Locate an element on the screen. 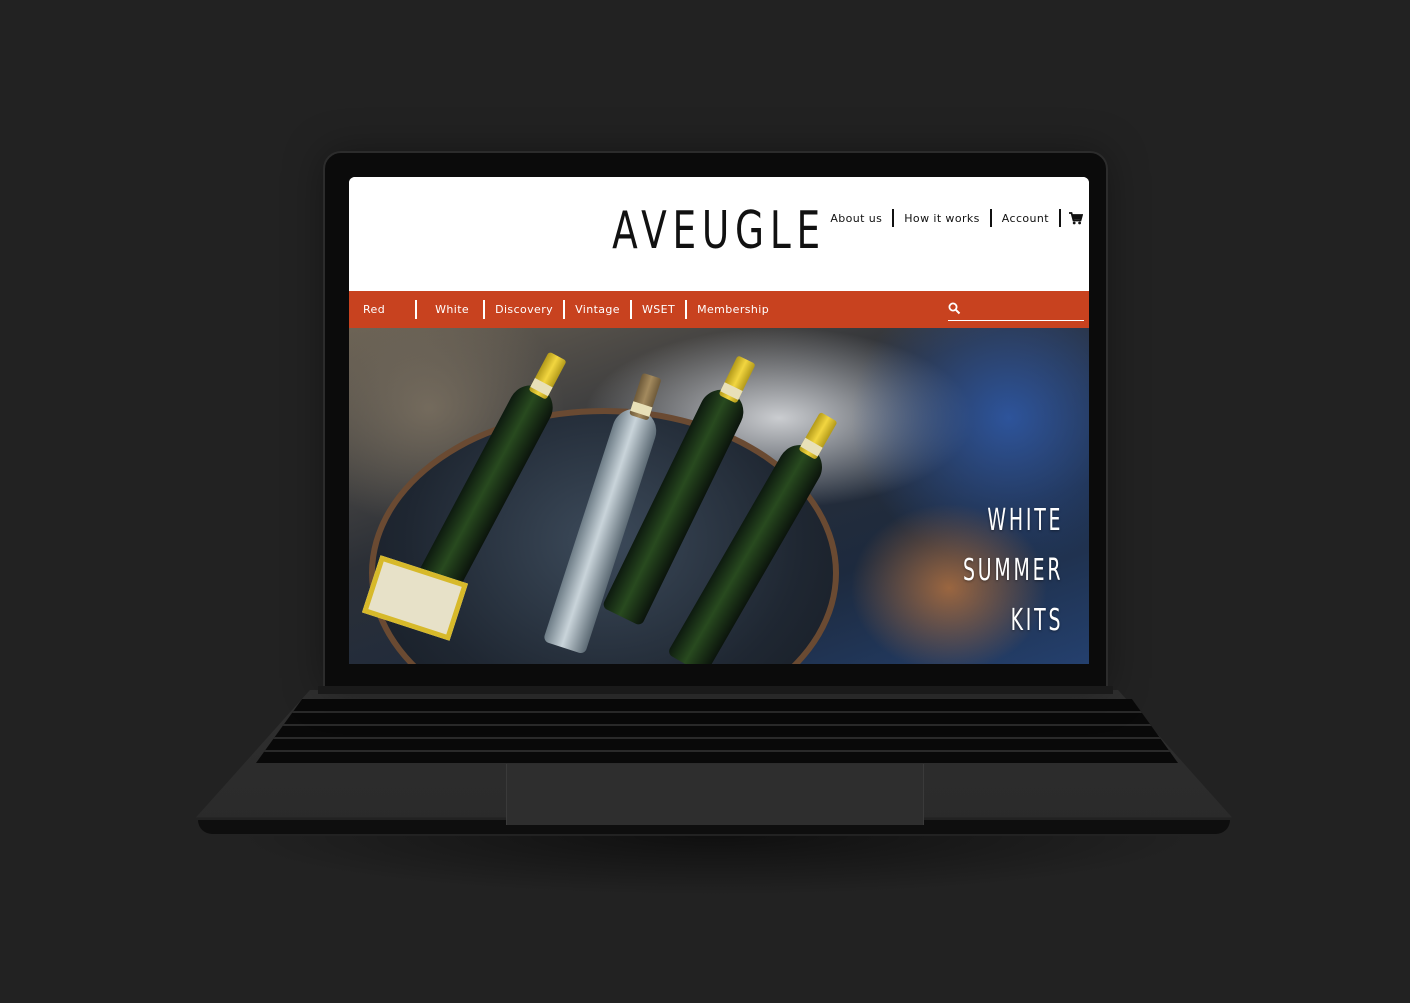 The image size is (1410, 1003). nav-how-it-works: How it works is located at coordinates (942, 218).